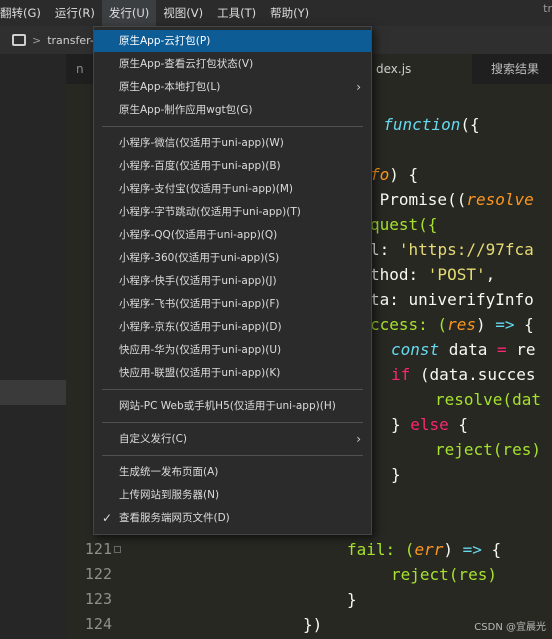 Image resolution: width=552 pixels, height=639 pixels. I want to click on menu-item-mp-qq: 小程序-QQ(仅适用于uni-app)(Q), so click(232, 235).